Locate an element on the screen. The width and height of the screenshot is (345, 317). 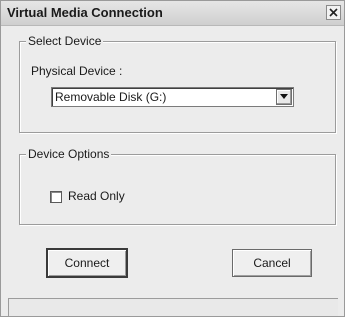
select-device-group-title: Select Device is located at coordinates (65, 41).